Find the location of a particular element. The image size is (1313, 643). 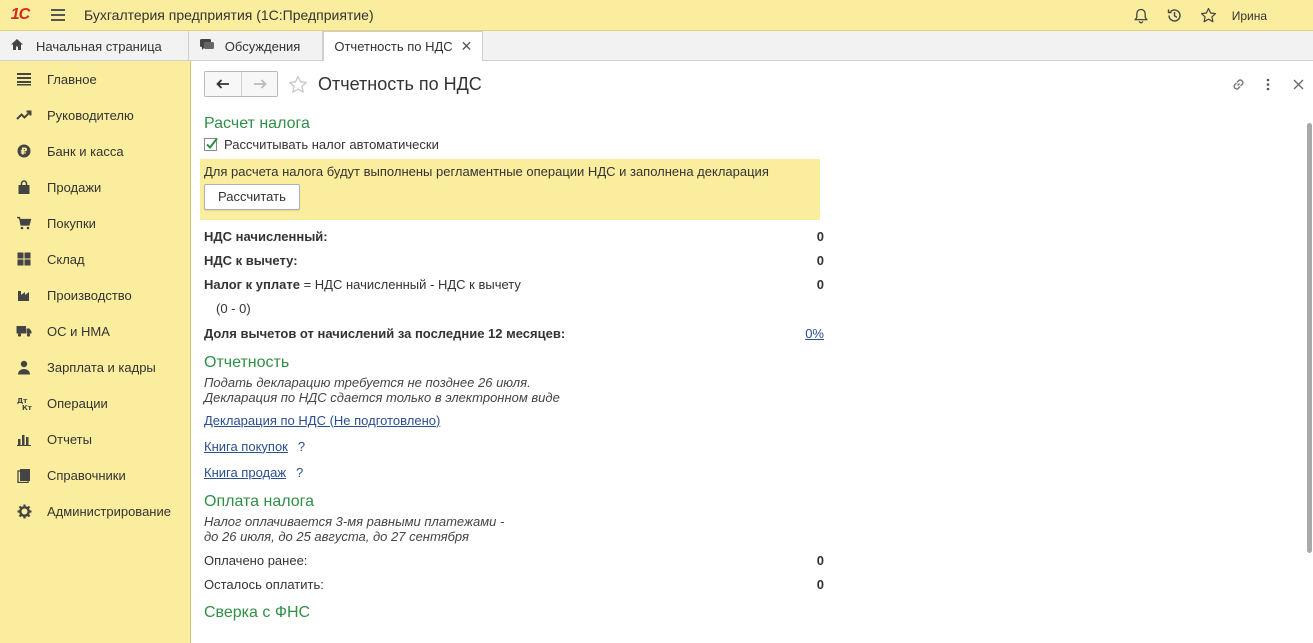

forward-button is located at coordinates (259, 84).